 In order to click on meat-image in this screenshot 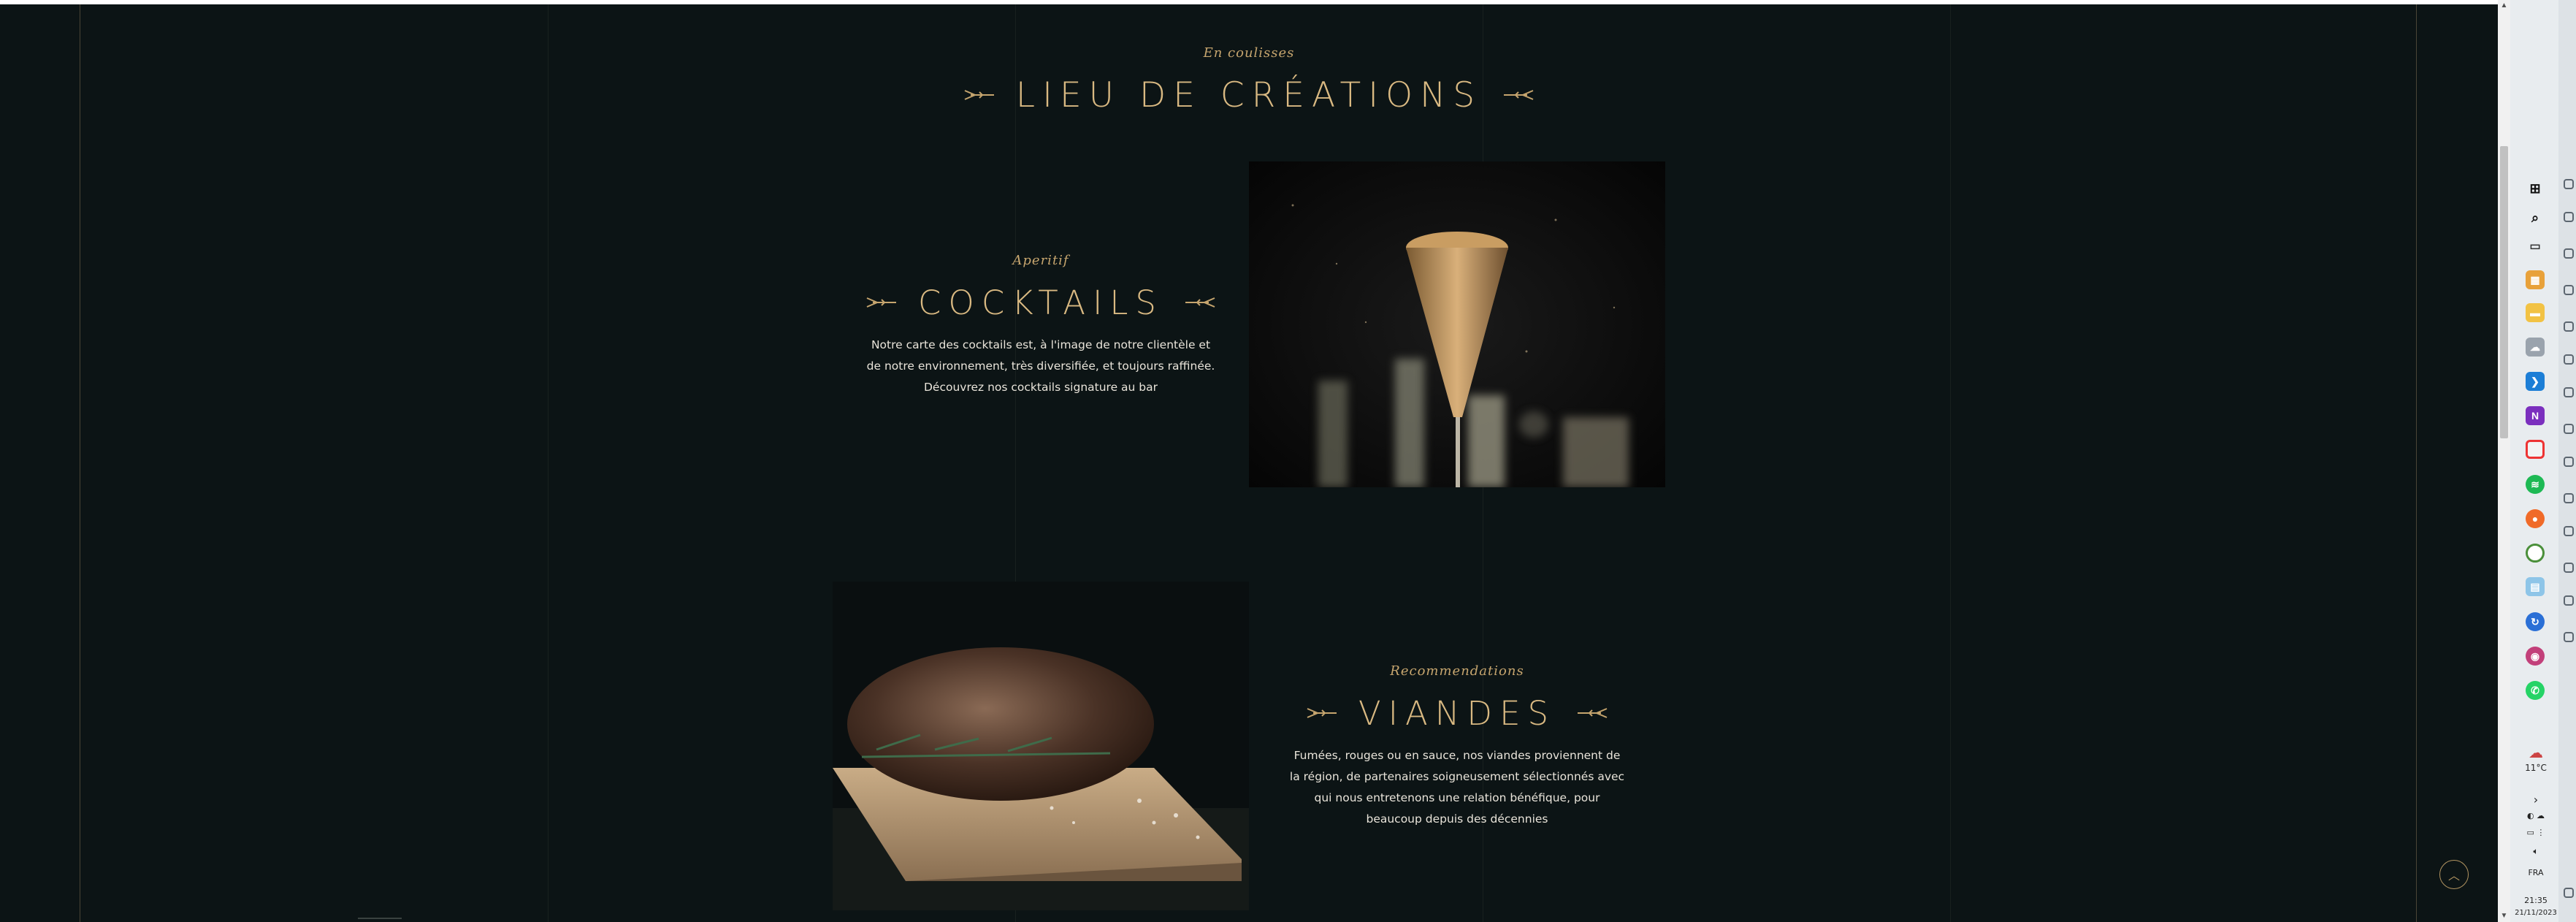, I will do `click(1041, 746)`.